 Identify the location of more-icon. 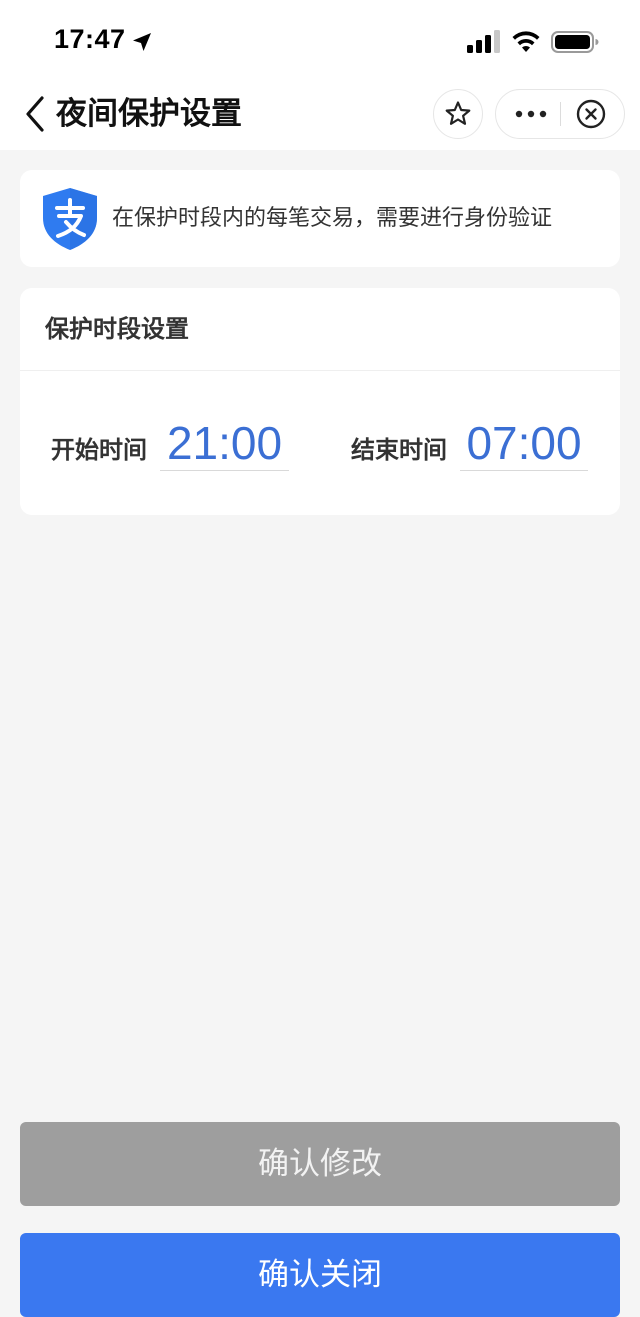
(531, 114).